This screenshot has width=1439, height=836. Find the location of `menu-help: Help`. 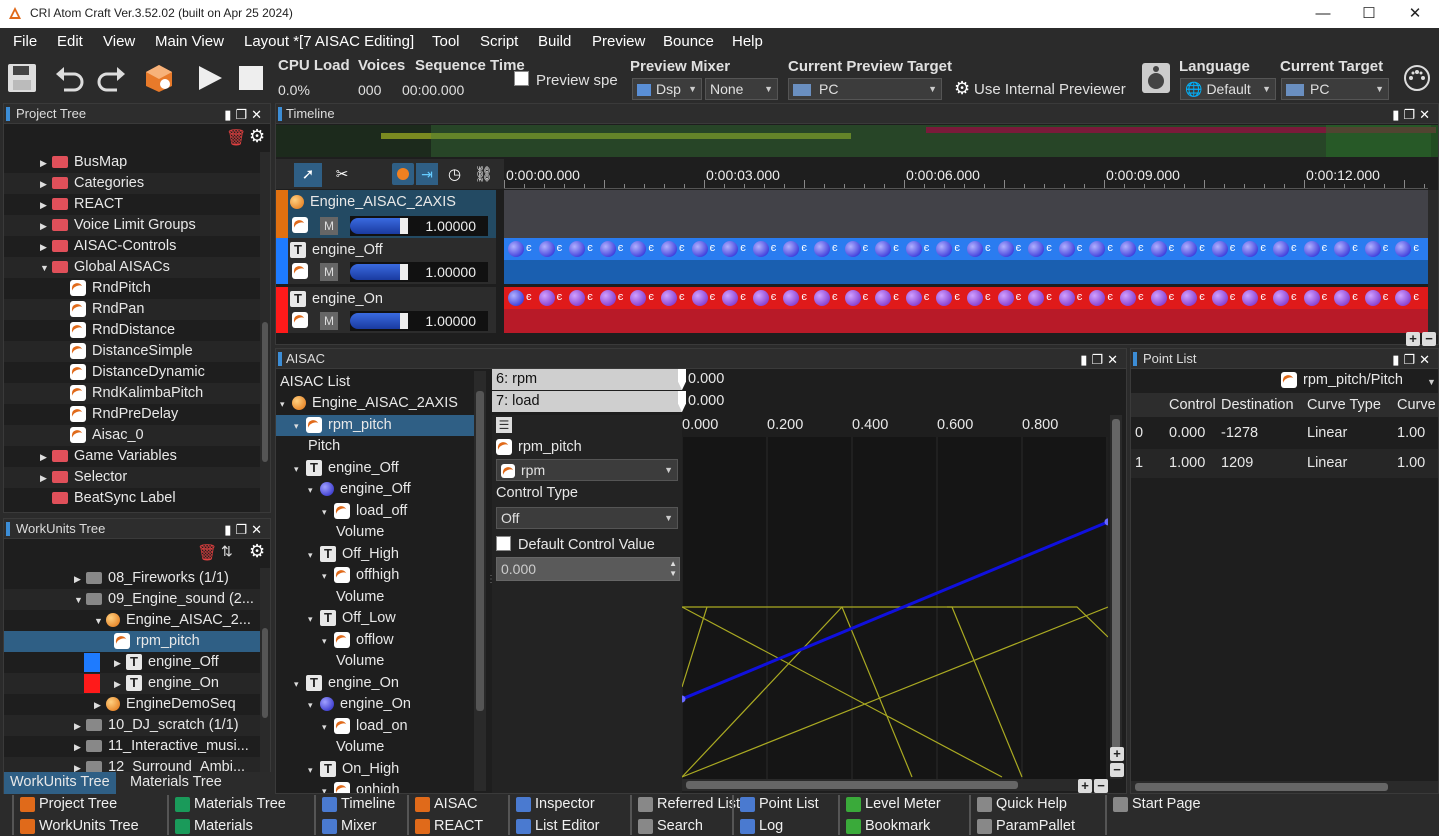

menu-help: Help is located at coordinates (747, 41).